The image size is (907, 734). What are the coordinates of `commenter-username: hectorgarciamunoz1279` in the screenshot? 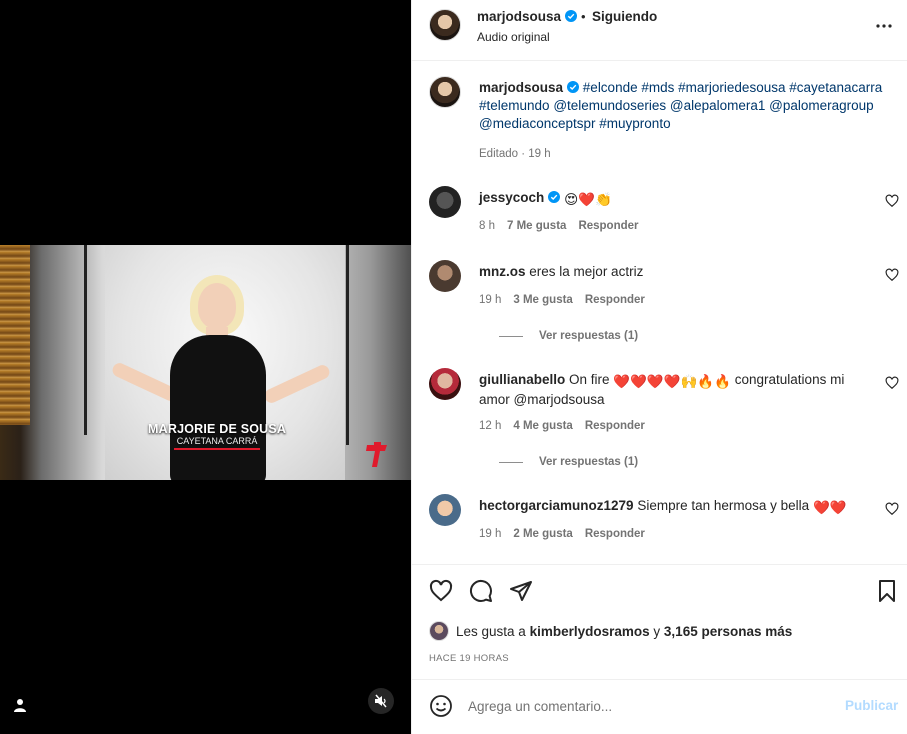 It's located at (556, 505).